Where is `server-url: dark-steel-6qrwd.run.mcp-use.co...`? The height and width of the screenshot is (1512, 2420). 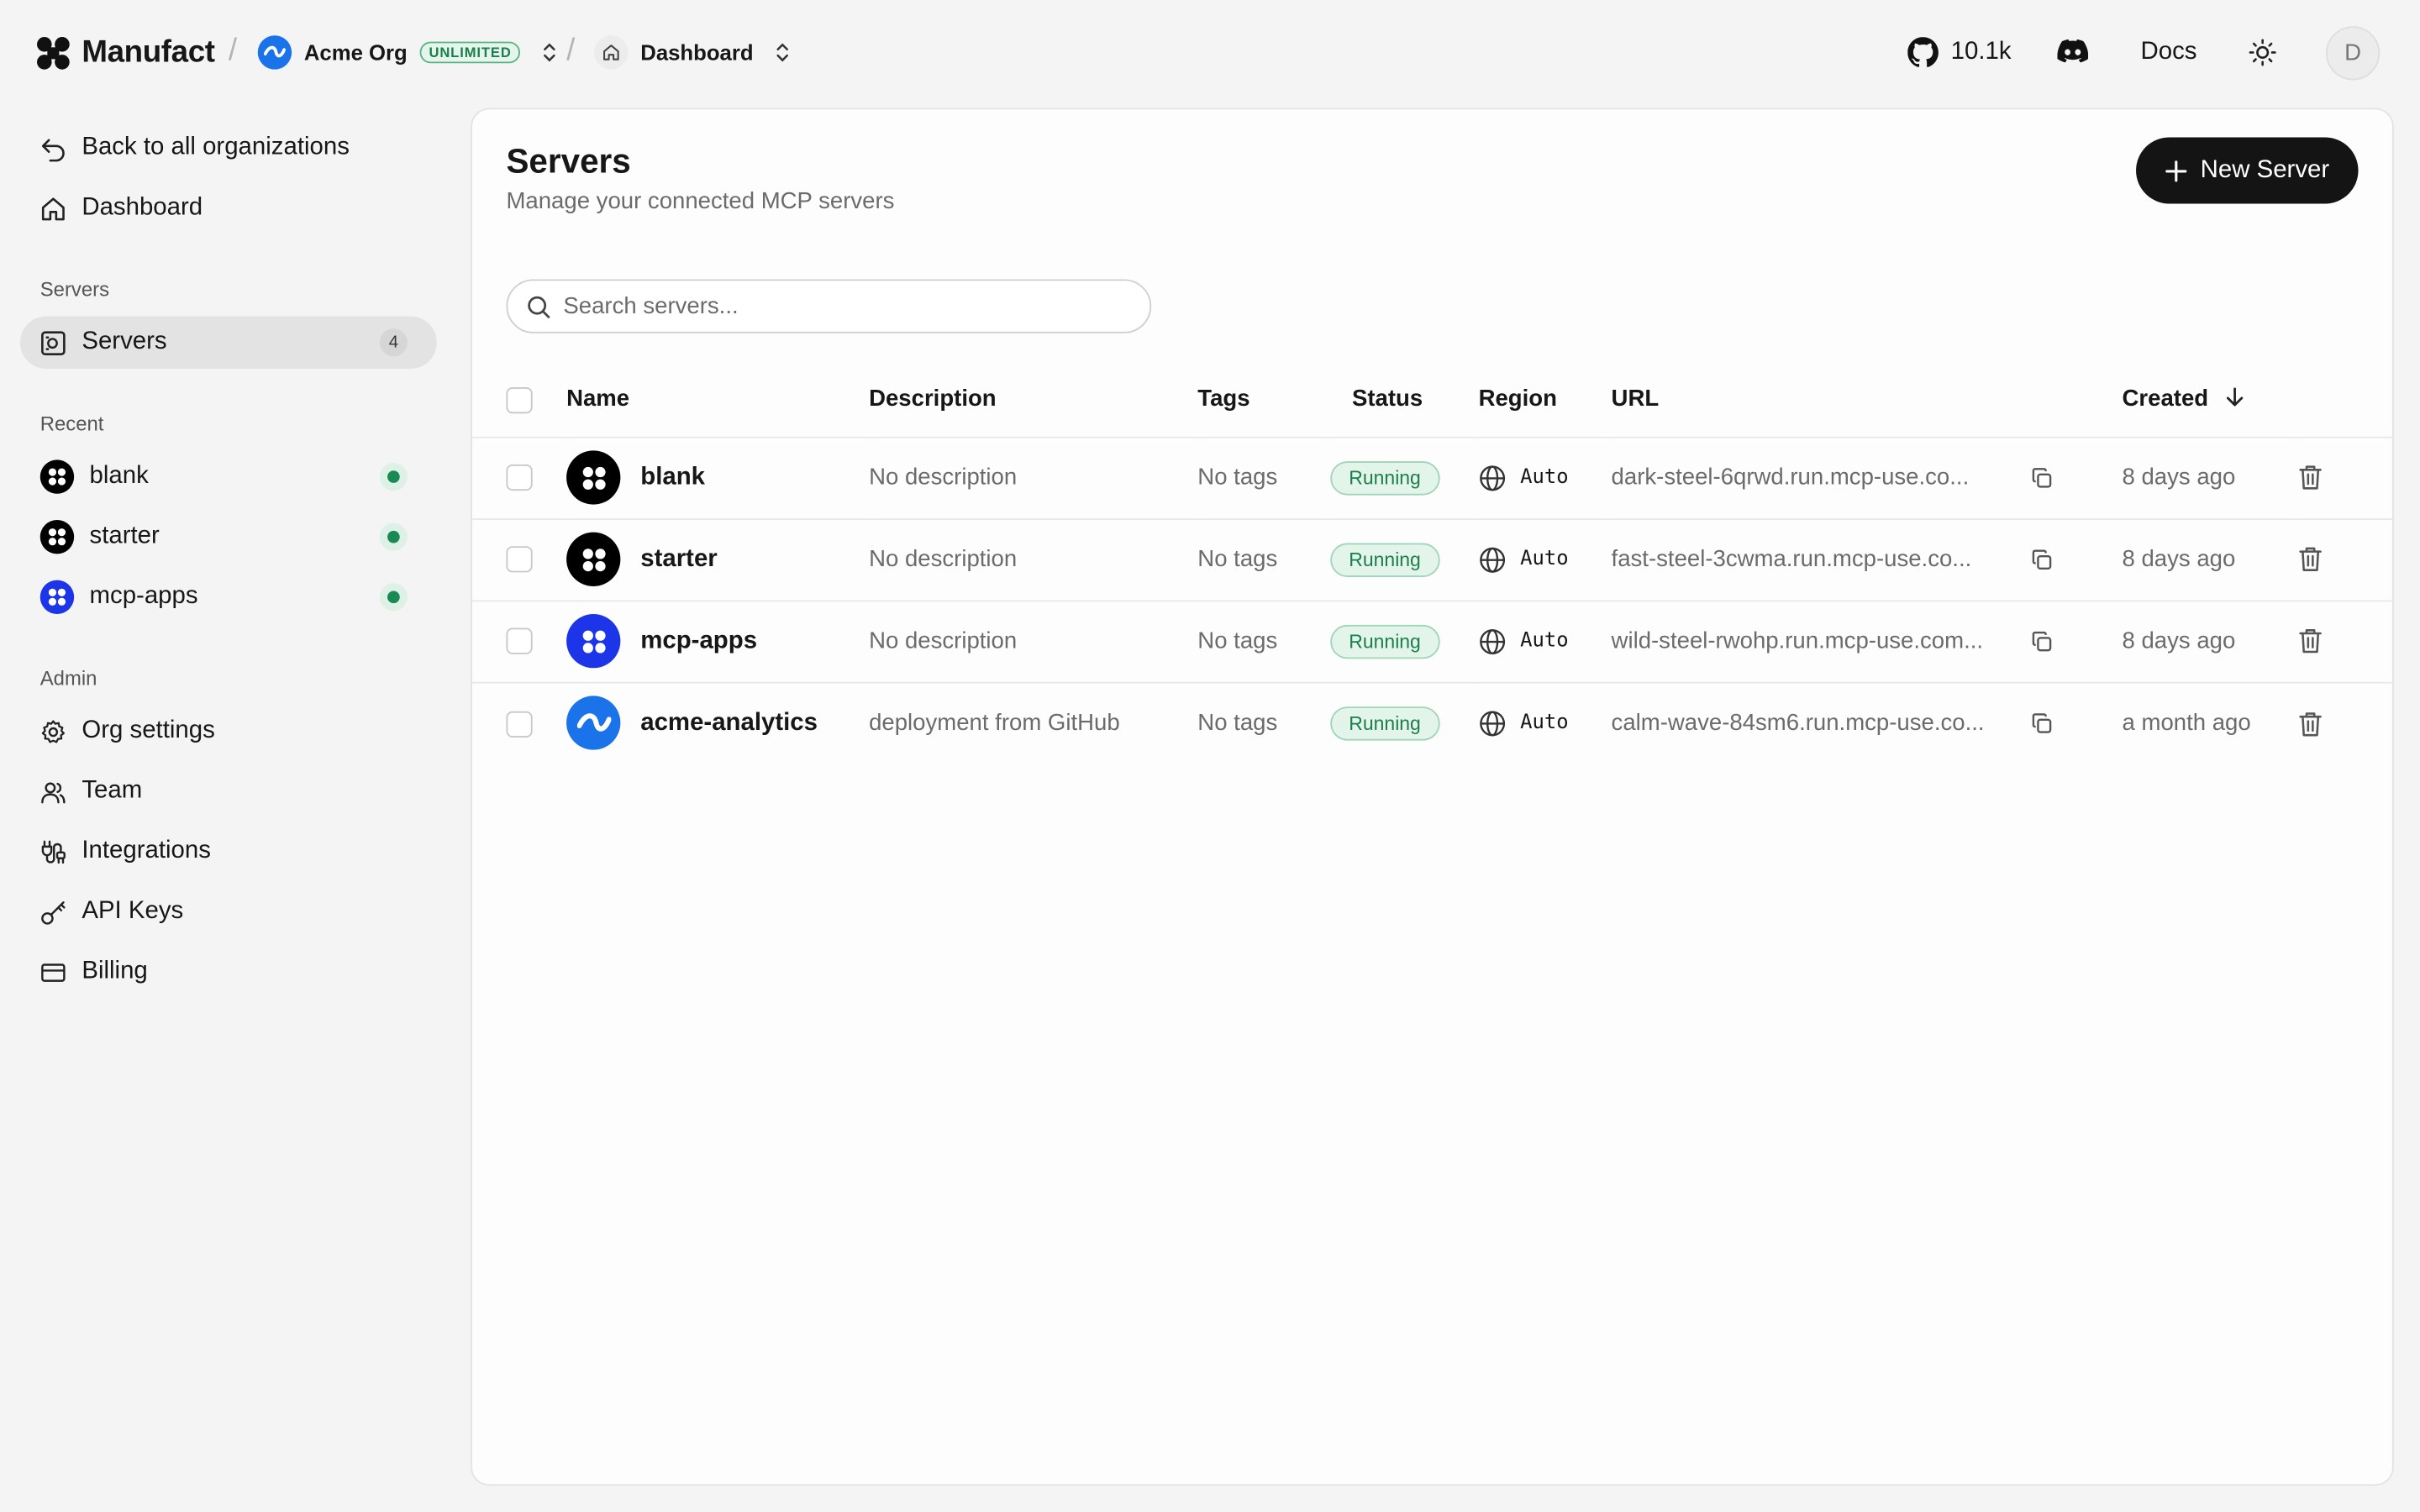
server-url: dark-steel-6qrwd.run.mcp-use.co... is located at coordinates (1814, 478).